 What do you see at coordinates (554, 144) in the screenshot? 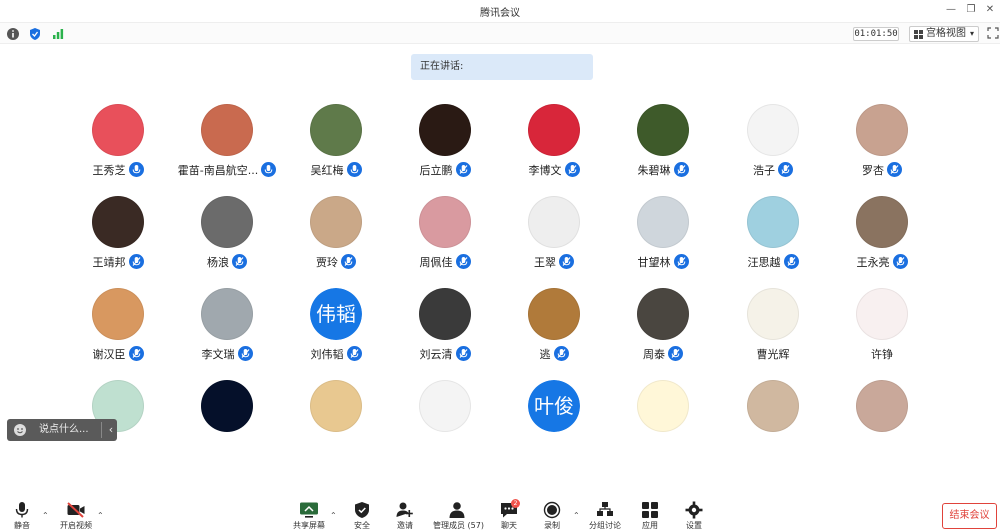
I see `participant-tile: 李博文` at bounding box center [554, 144].